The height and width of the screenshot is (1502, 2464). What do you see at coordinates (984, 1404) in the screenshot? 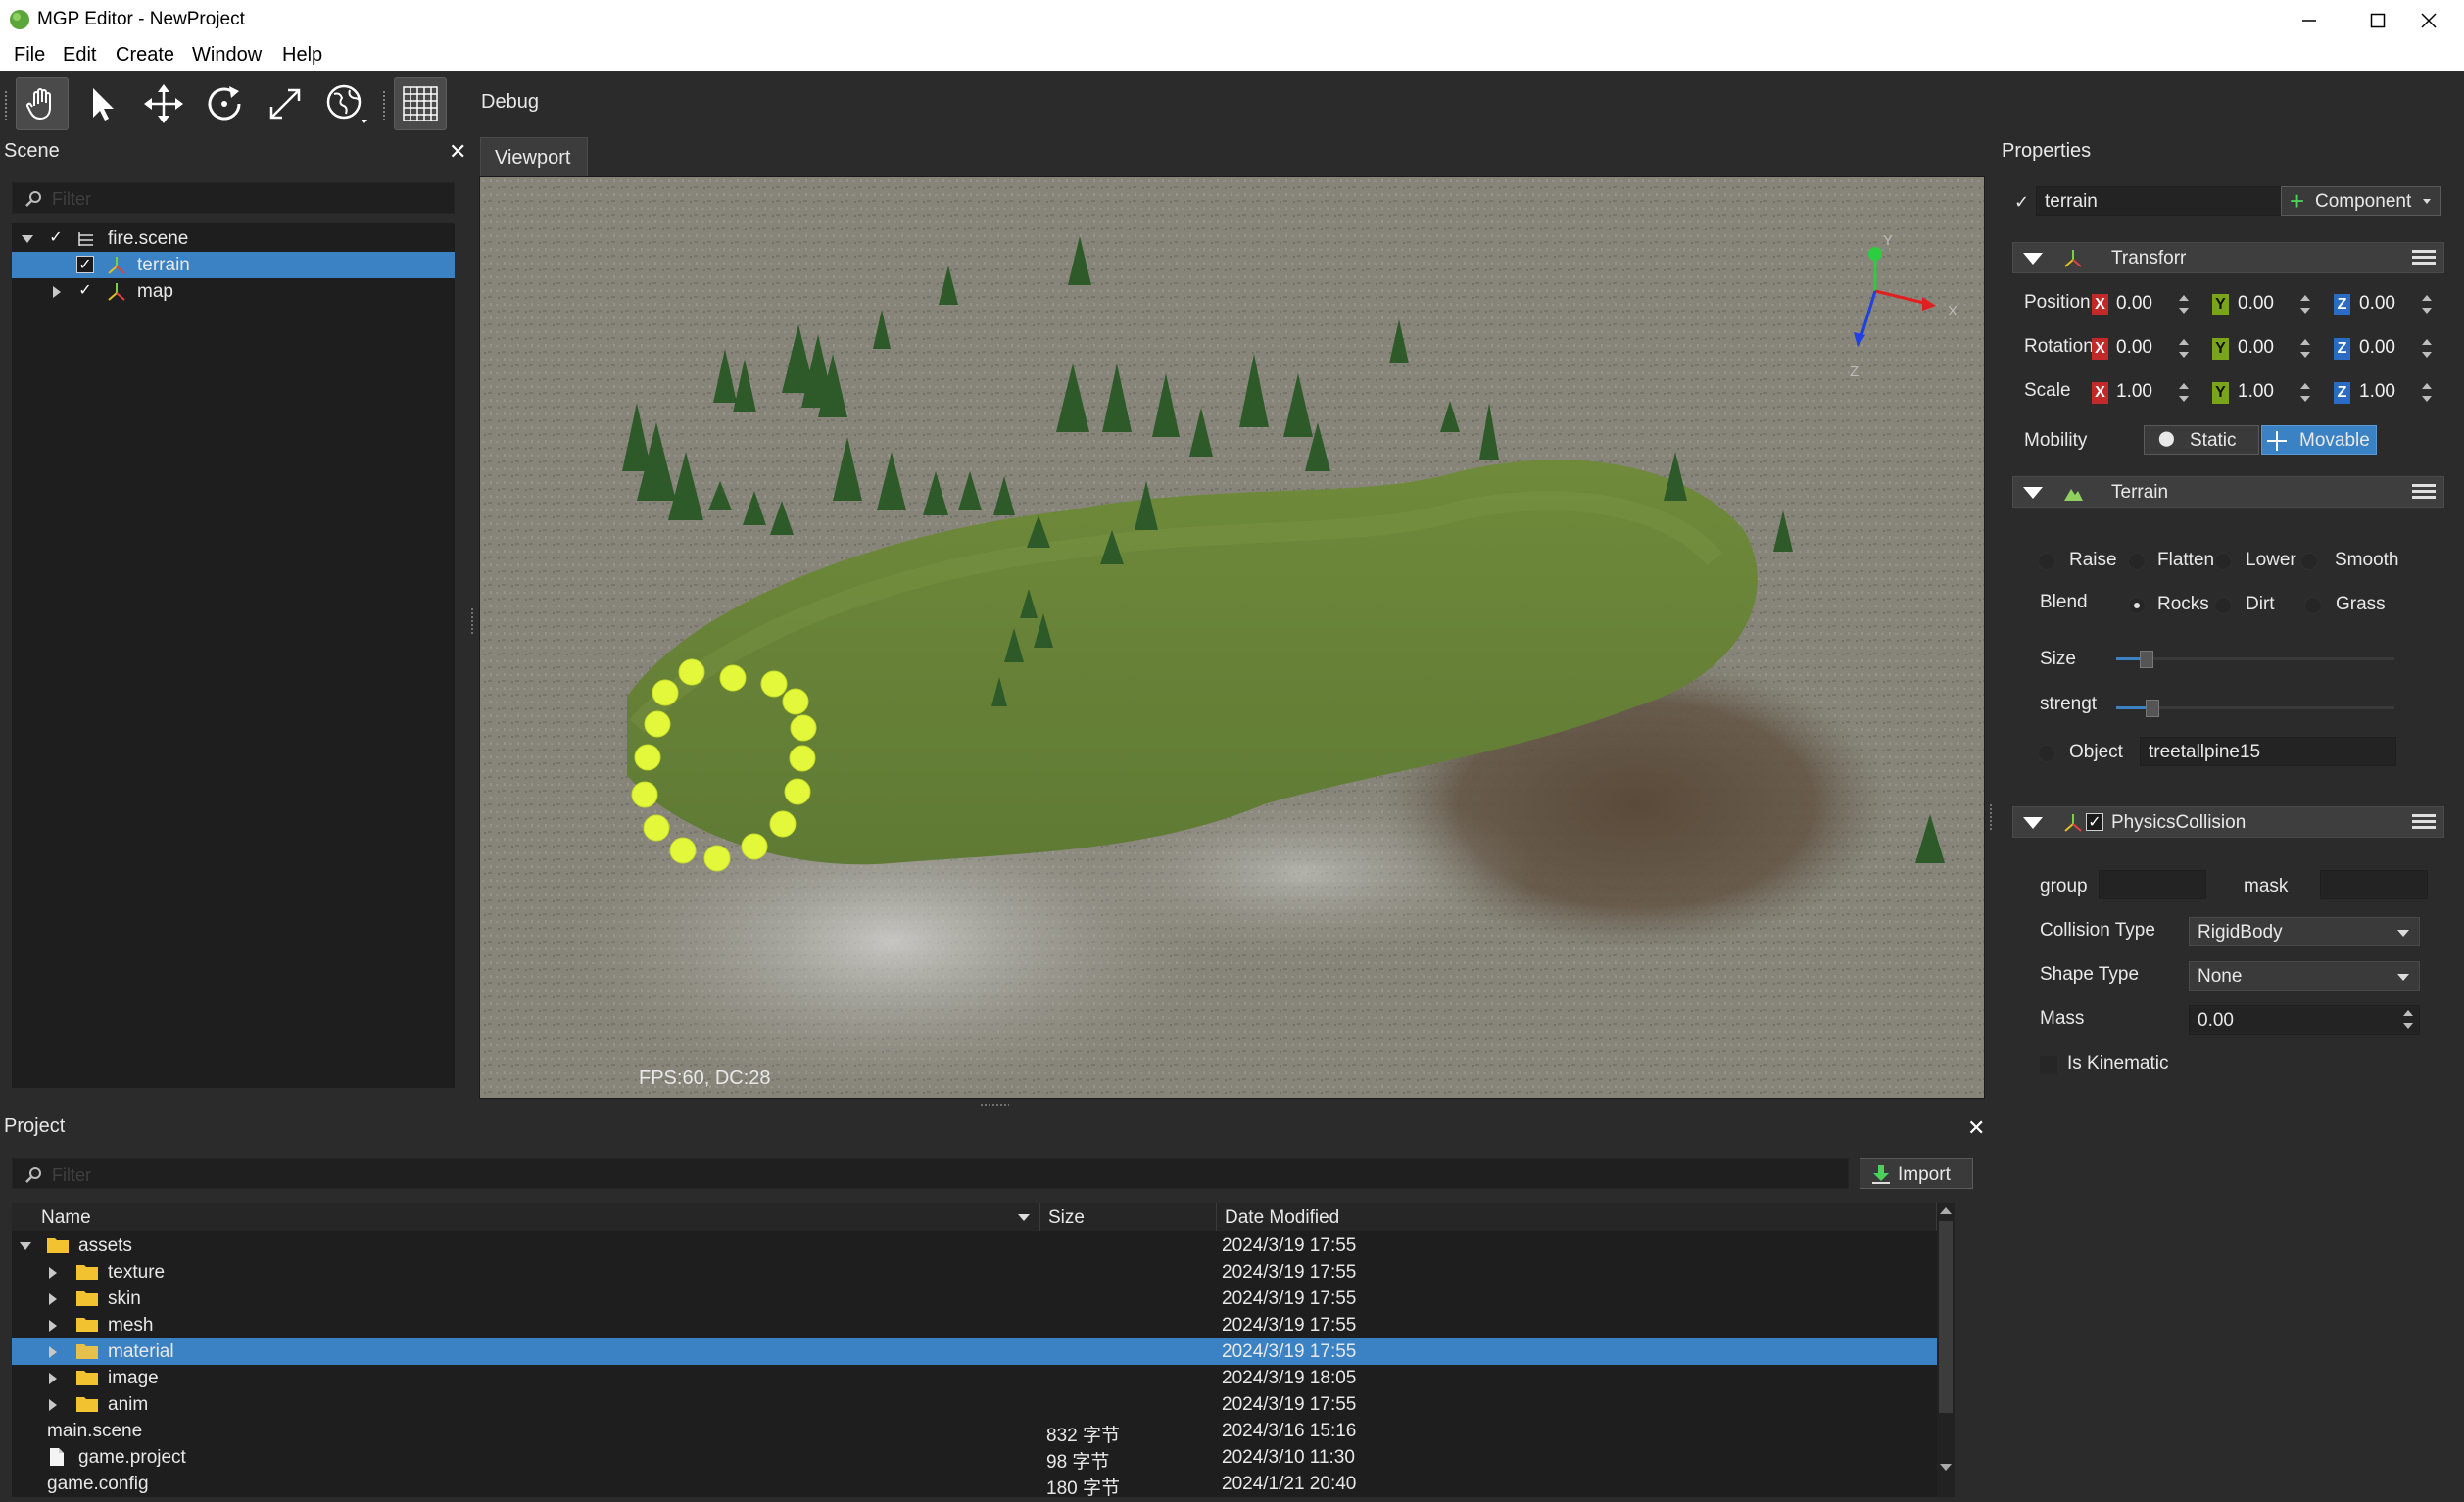
I see `table-row: anim 2024/3/19 17:55` at bounding box center [984, 1404].